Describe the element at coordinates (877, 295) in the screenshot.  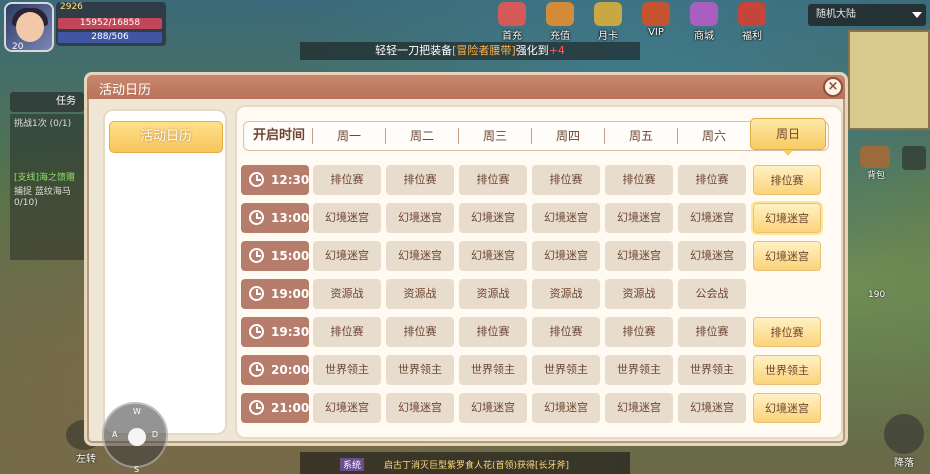
I see `coin-counter: 190` at that location.